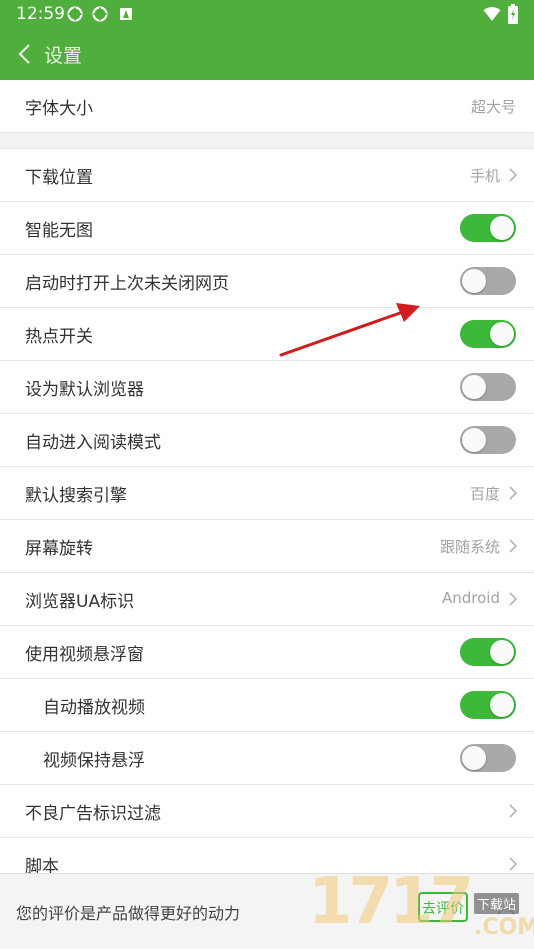 The width and height of the screenshot is (534, 949). Describe the element at coordinates (267, 758) in the screenshot. I see `setting-keep-float: 视频保持悬浮` at that location.